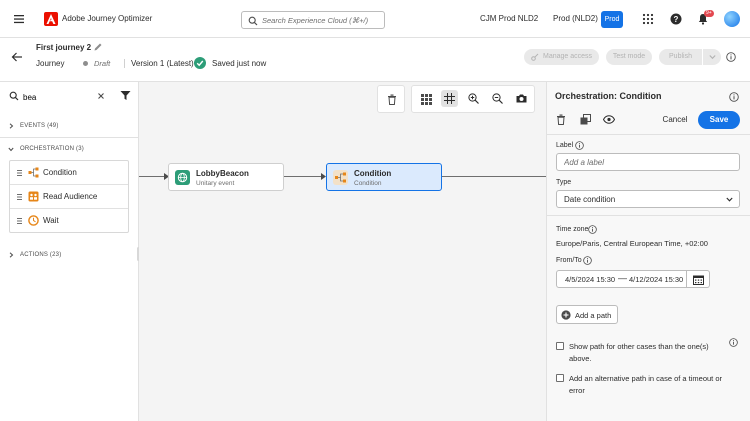  What do you see at coordinates (648, 199) in the screenshot?
I see `type-dropdown: Date condition` at bounding box center [648, 199].